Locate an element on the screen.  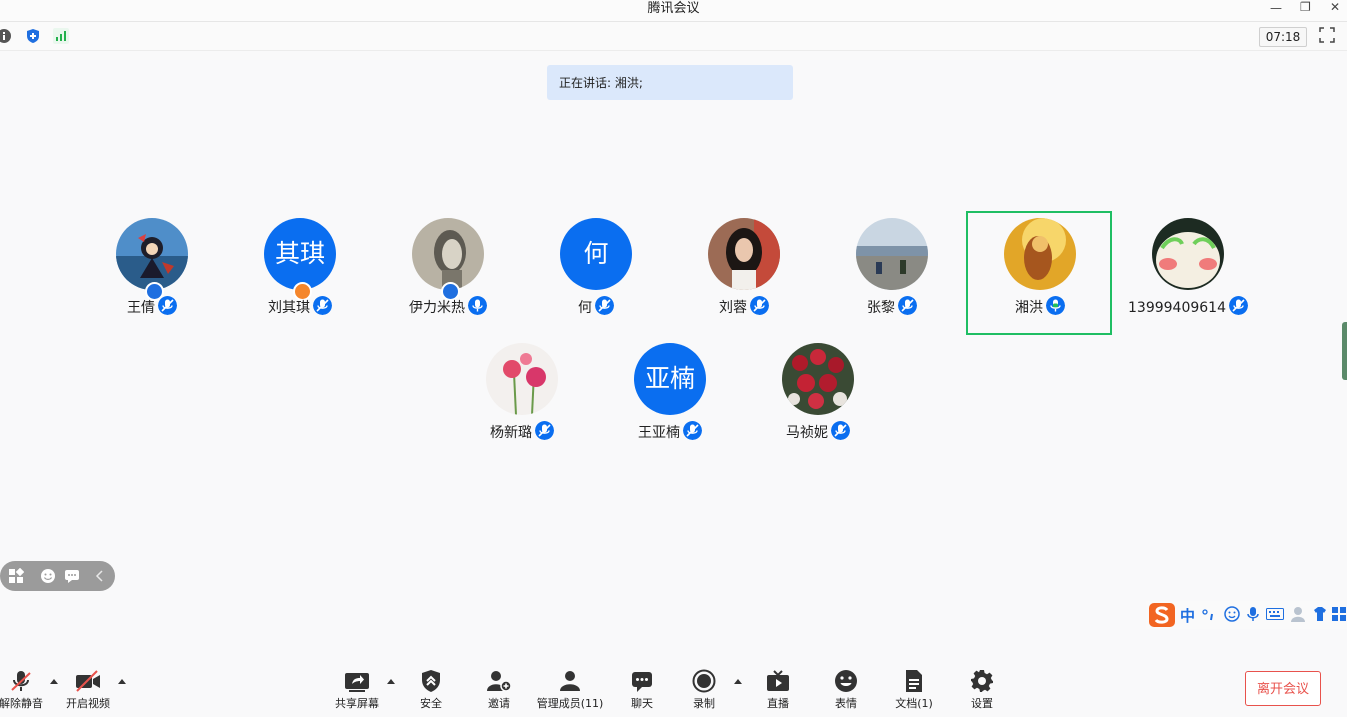
participant-tile: 王倩 is located at coordinates (152, 274).